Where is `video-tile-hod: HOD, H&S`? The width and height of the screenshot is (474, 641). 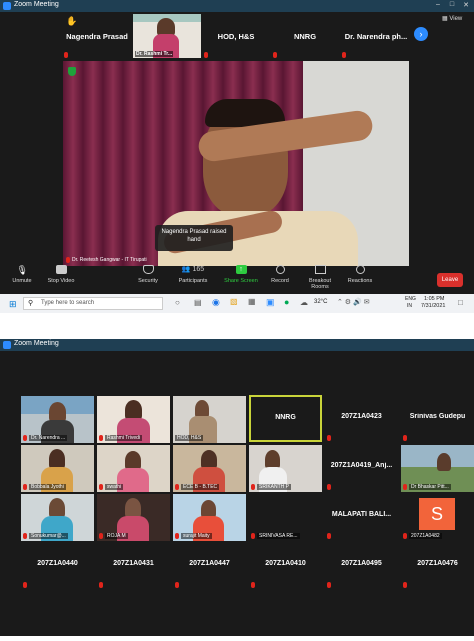 video-tile-hod: HOD, H&S is located at coordinates (209, 419).